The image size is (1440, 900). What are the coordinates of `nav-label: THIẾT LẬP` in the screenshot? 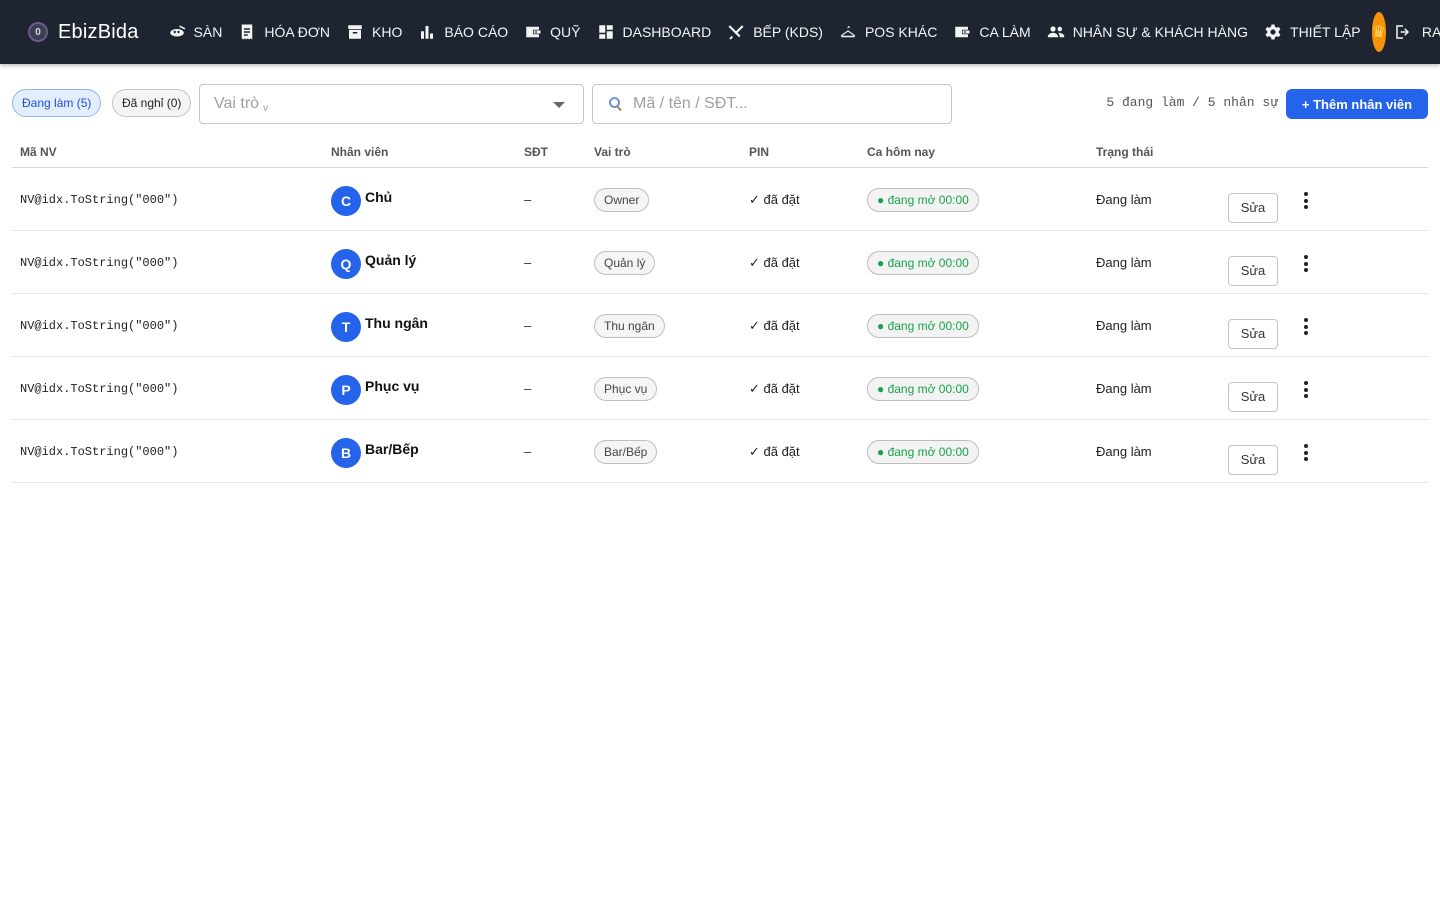 It's located at (1325, 32).